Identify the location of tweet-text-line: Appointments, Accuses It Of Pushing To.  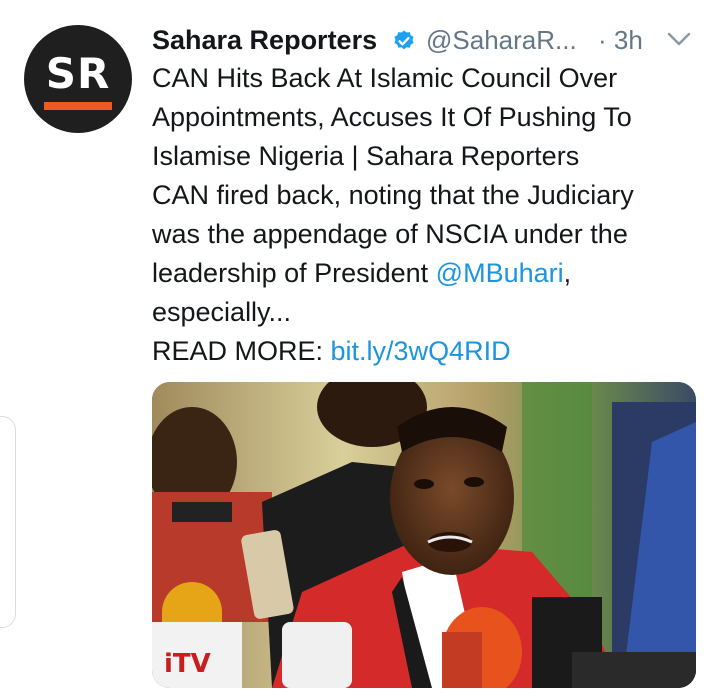
(392, 117).